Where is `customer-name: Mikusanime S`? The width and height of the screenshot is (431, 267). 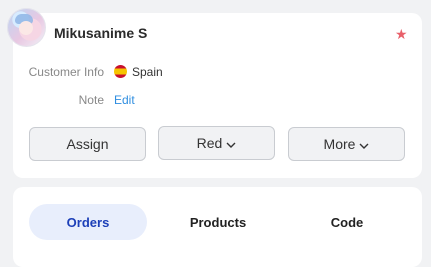
customer-name: Mikusanime S is located at coordinates (101, 33).